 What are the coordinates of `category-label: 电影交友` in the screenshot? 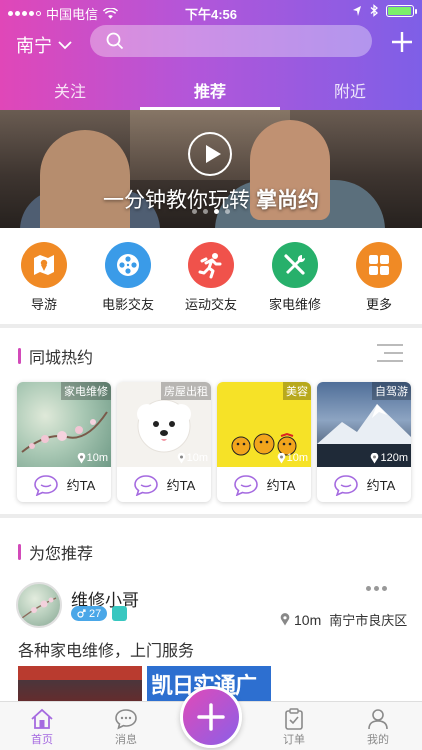 It's located at (127, 304).